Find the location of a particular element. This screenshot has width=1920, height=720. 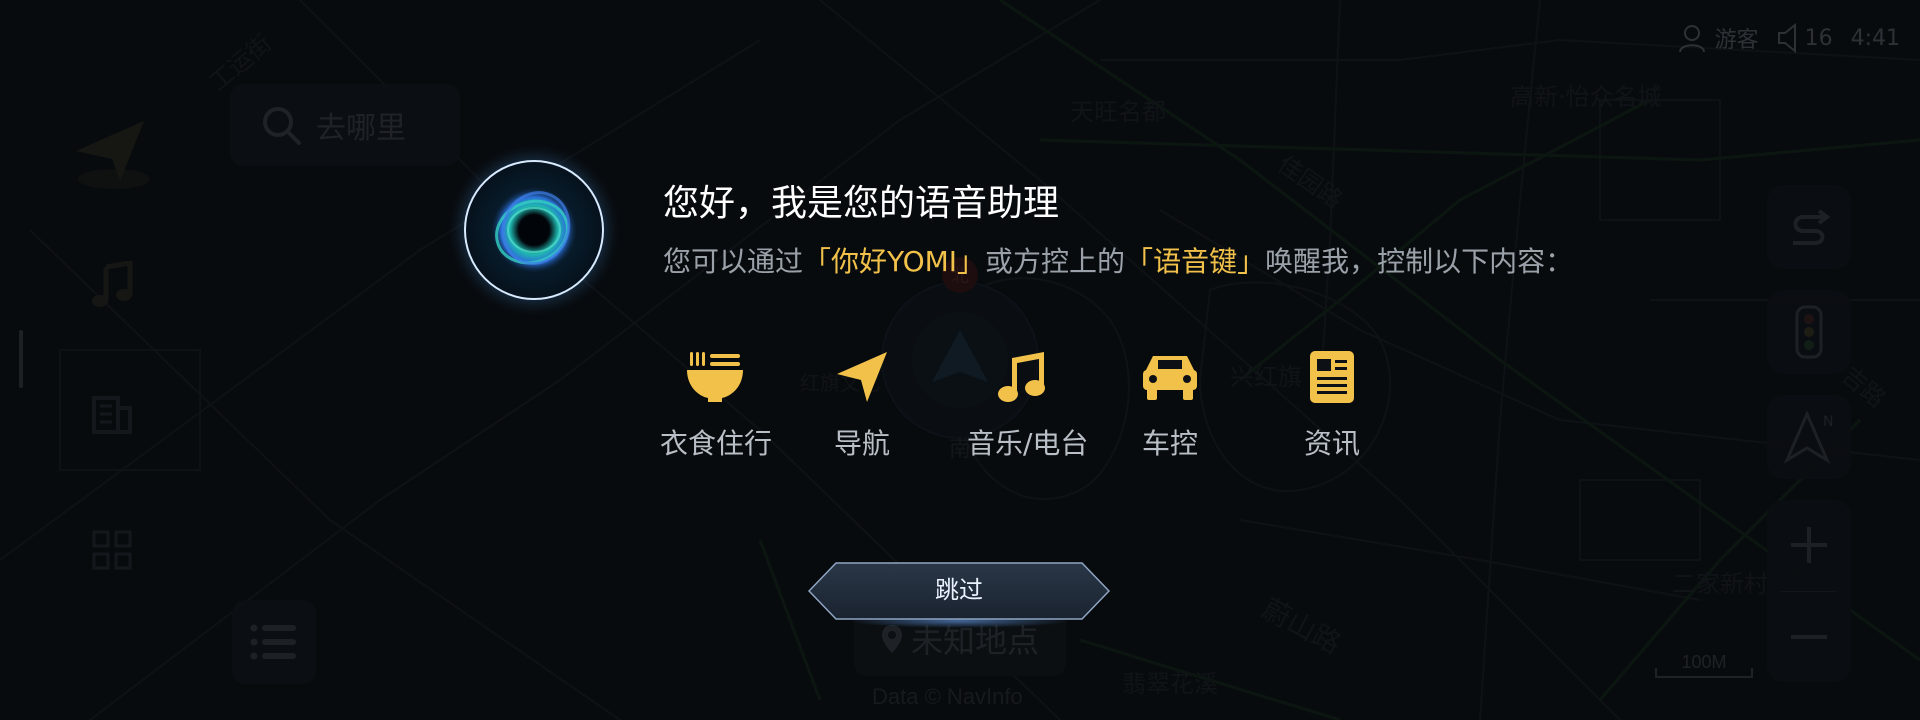

apps-button is located at coordinates (112, 550).